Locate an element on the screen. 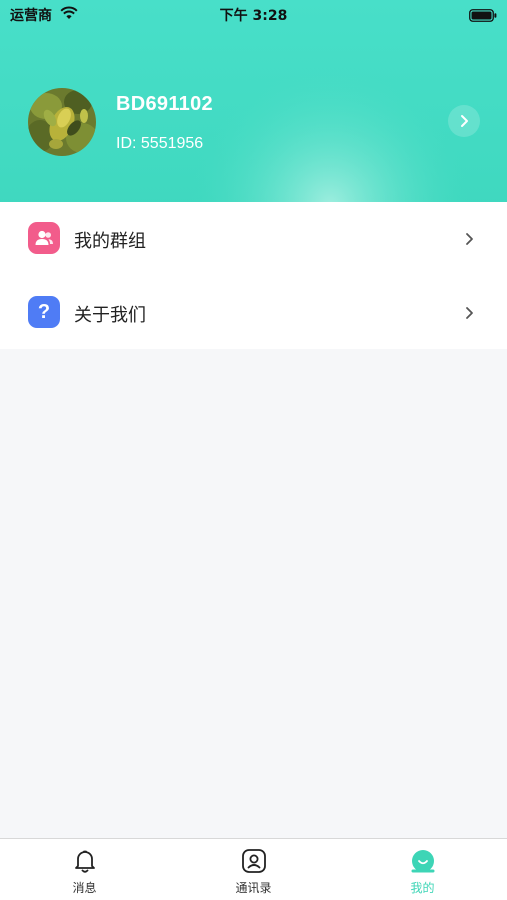 This screenshot has height=900, width=507. menu-item-about-us: ? 关于我们 is located at coordinates (253, 312).